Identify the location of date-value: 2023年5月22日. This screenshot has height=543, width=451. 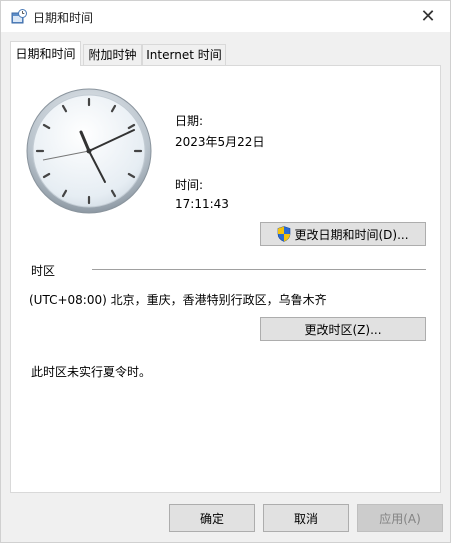
(220, 142).